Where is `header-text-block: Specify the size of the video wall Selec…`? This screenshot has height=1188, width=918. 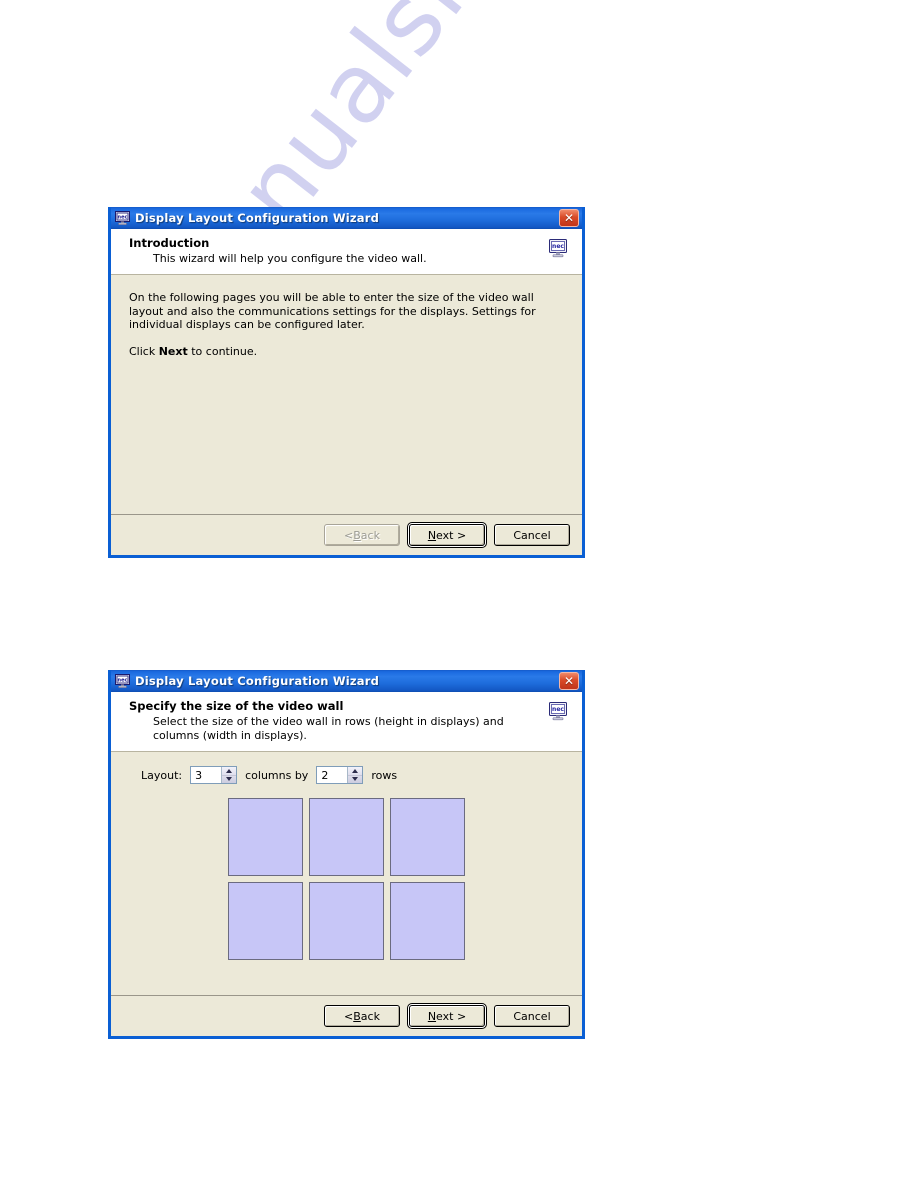 header-text-block: Specify the size of the video wall Selec… is located at coordinates (338, 721).